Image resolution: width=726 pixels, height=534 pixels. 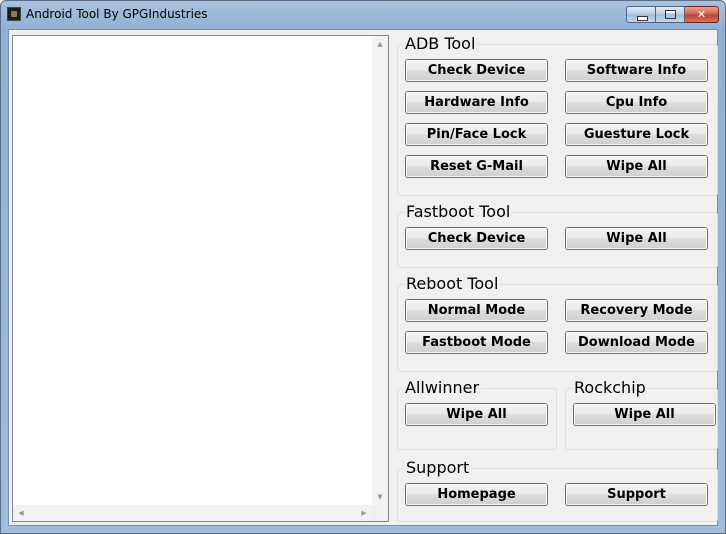 I want to click on close-button: ✕, so click(x=702, y=14).